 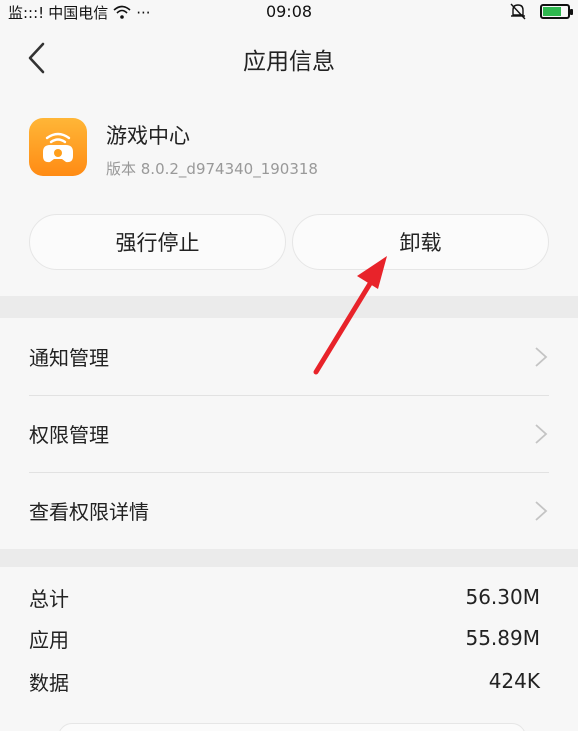 I want to click on app-version: 版本 8.0.2_d974340_190318, so click(x=212, y=169).